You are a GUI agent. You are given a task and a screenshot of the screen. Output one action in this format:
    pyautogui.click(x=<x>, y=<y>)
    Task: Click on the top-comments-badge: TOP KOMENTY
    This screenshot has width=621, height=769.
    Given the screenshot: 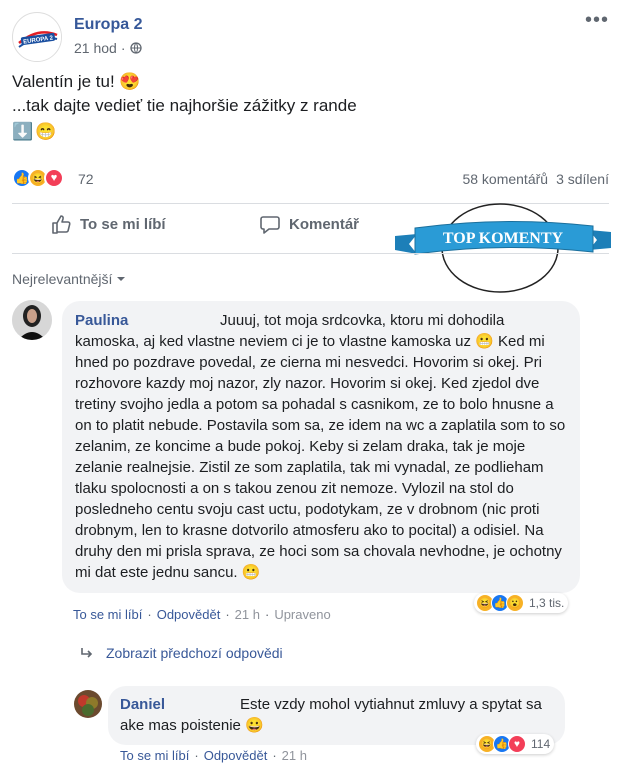 What is the action you would take?
    pyautogui.click(x=503, y=248)
    